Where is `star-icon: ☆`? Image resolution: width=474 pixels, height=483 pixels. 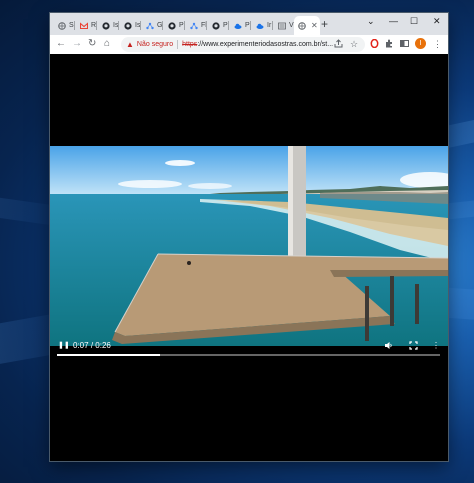 star-icon: ☆ is located at coordinates (354, 44).